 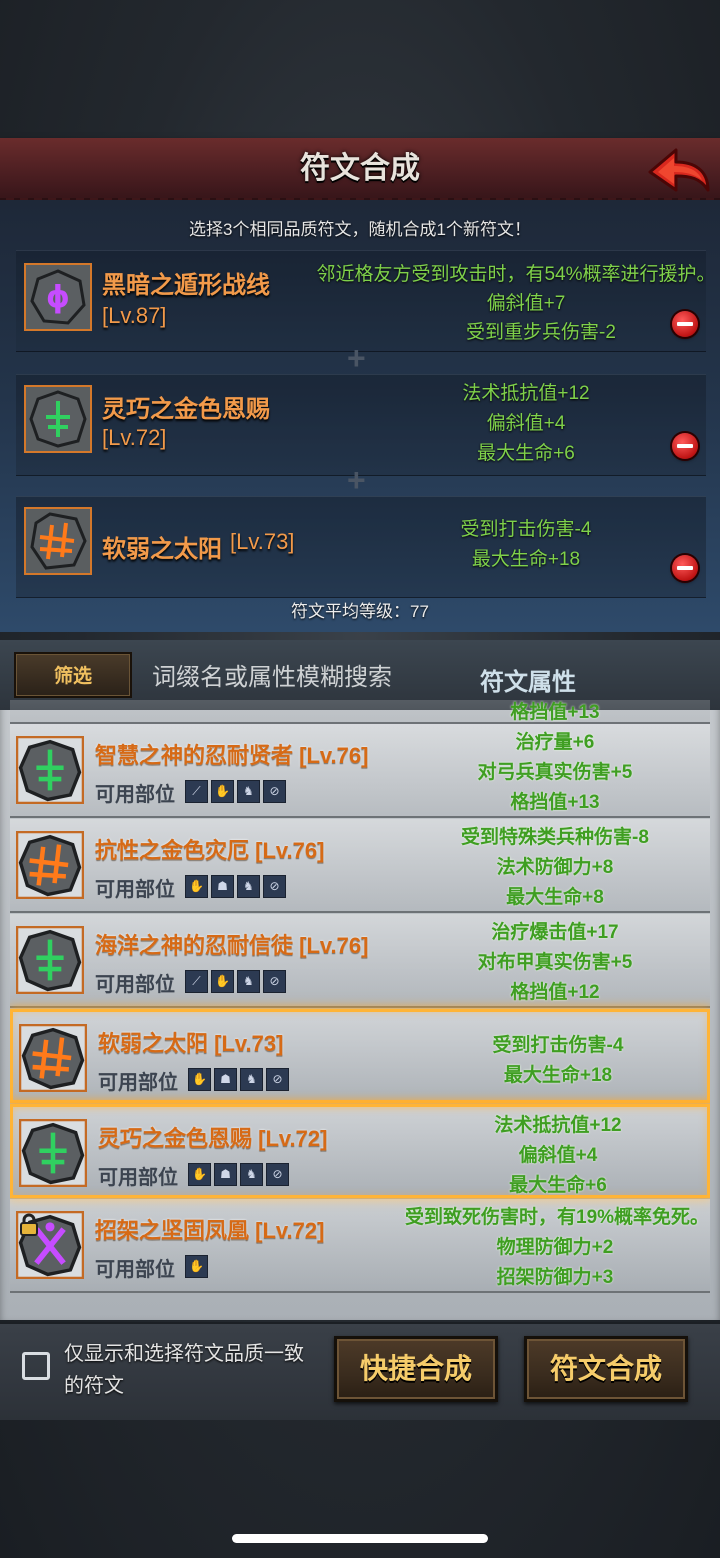 I want to click on filter-button: 筛选, so click(x=73, y=675).